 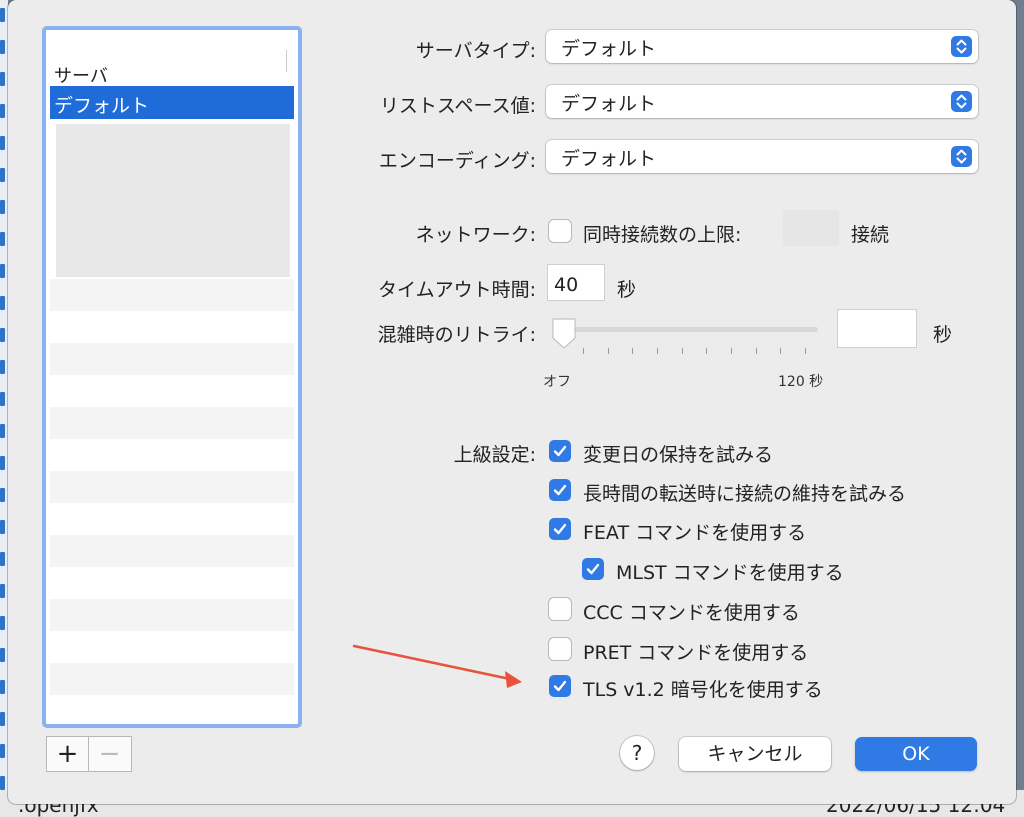 I want to click on annotation-arrow-icon, so click(x=437, y=666).